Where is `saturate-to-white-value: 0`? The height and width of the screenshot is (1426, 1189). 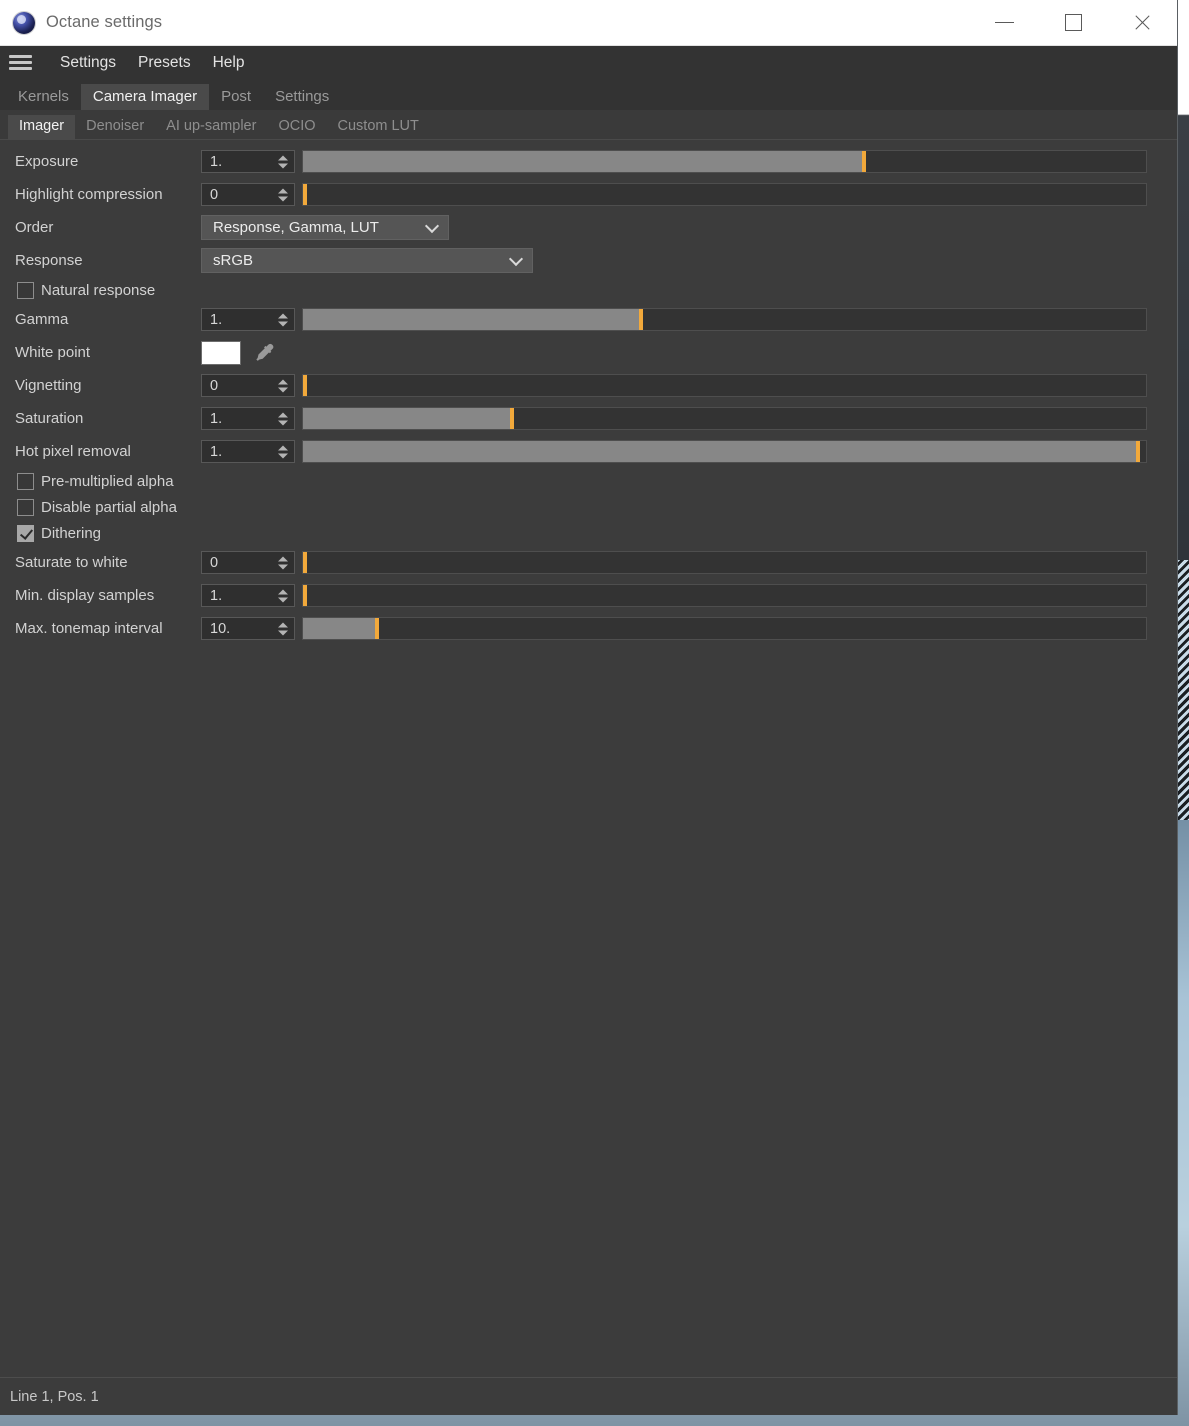 saturate-to-white-value: 0 is located at coordinates (214, 562).